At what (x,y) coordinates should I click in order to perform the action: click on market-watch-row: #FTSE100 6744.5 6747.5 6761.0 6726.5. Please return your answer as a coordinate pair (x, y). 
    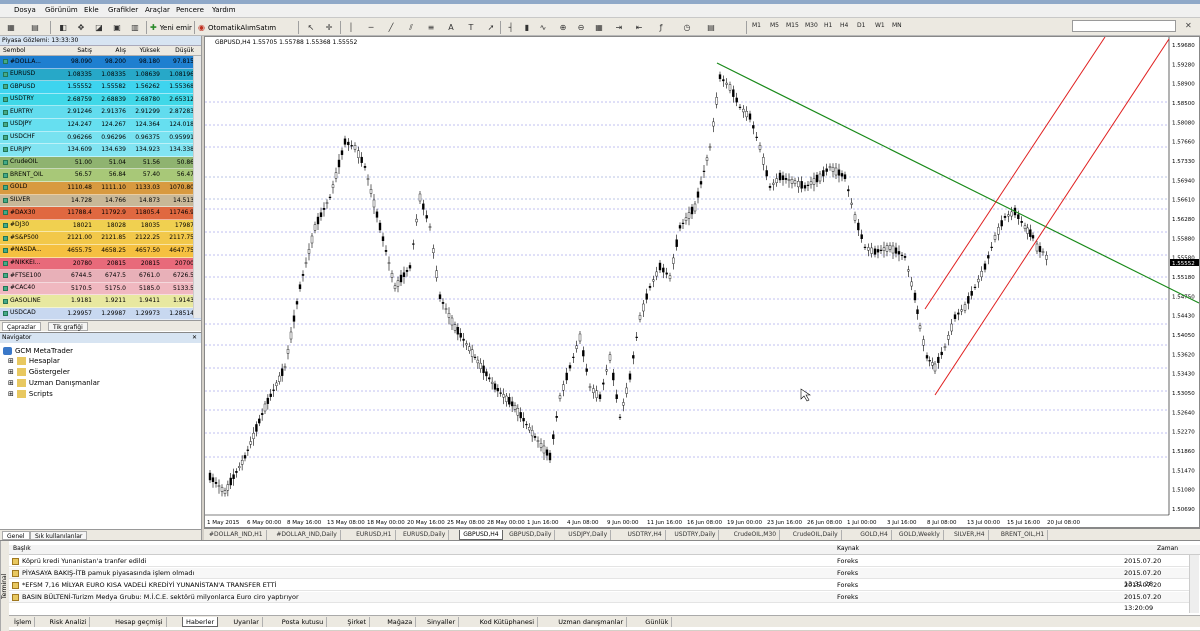
    Looking at the image, I should click on (100, 276).